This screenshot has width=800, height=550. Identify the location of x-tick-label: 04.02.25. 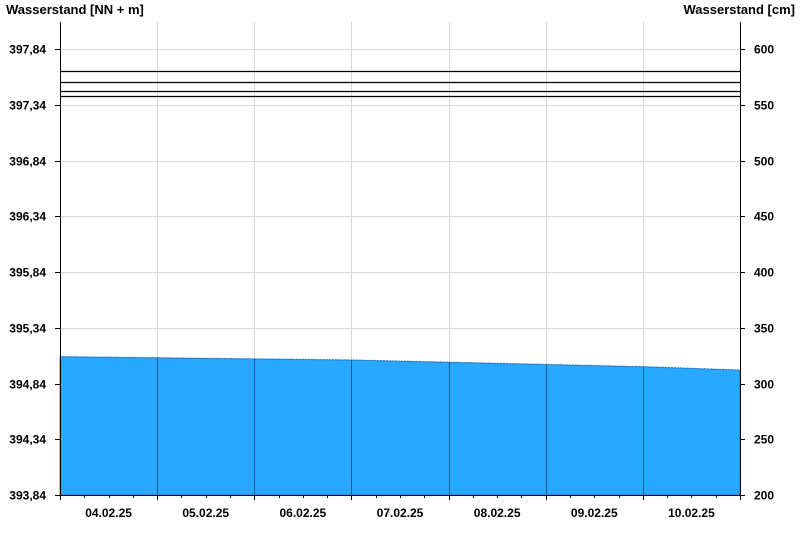
(108, 513).